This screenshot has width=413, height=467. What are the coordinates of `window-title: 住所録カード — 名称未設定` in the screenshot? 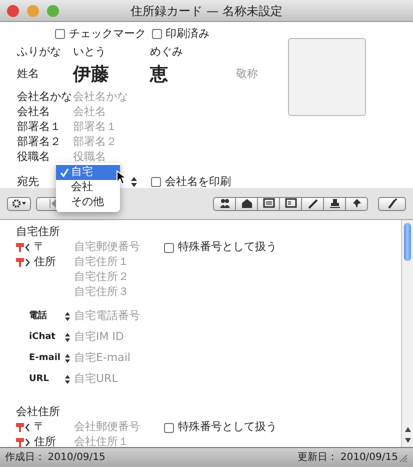 It's located at (207, 11).